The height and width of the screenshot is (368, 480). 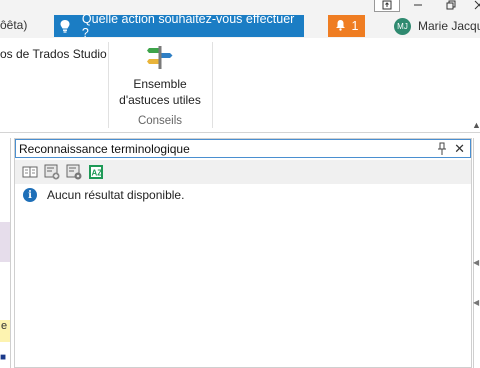 What do you see at coordinates (459, 149) in the screenshot?
I see `close-icon: ✕` at bounding box center [459, 149].